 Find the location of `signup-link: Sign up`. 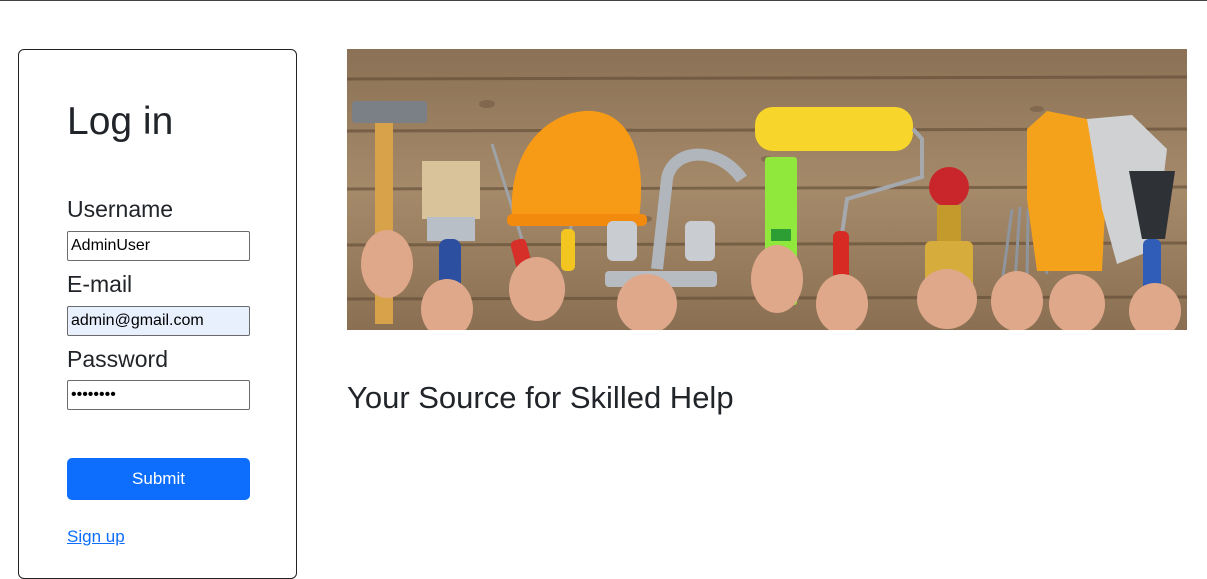

signup-link: Sign up is located at coordinates (96, 537).